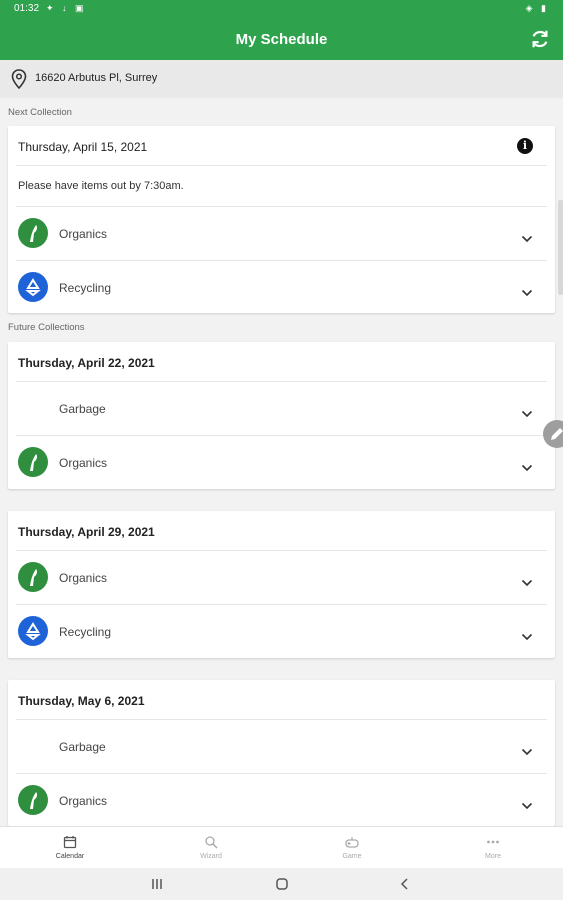 The width and height of the screenshot is (563, 900). What do you see at coordinates (70, 856) in the screenshot?
I see `nav-label: Calendar` at bounding box center [70, 856].